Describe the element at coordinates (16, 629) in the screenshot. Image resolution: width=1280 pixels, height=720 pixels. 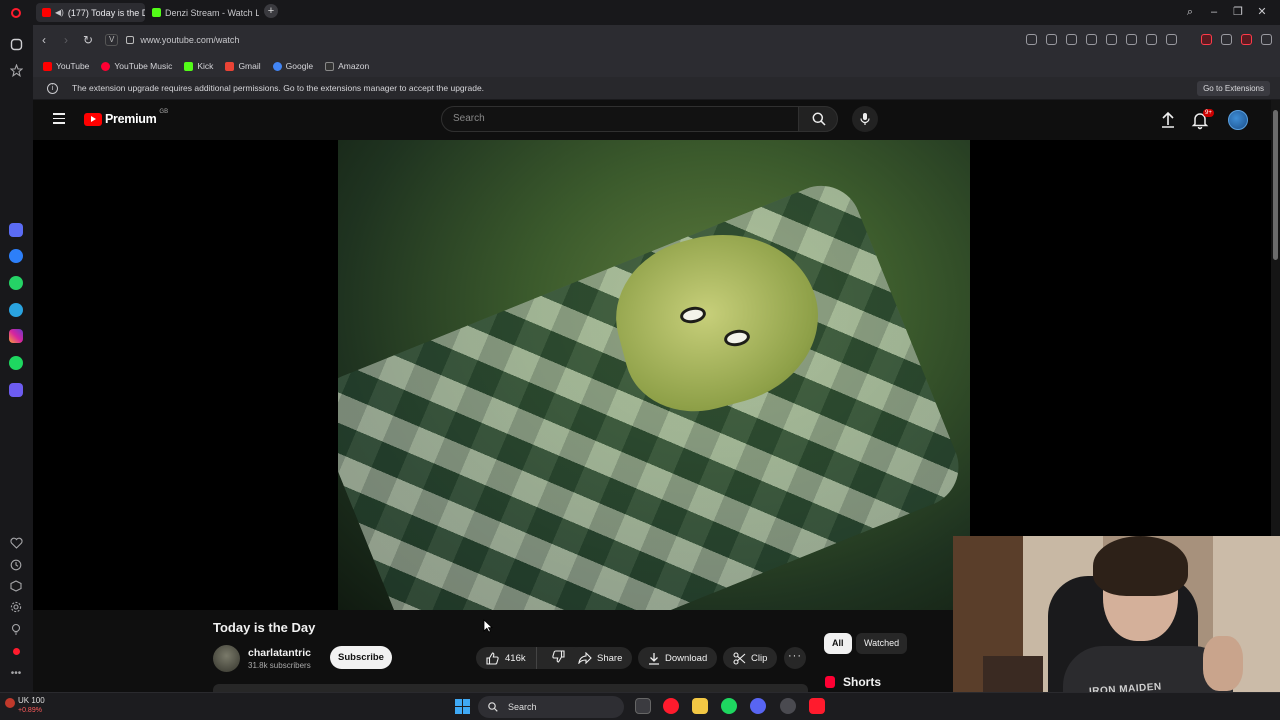
I see `lightbulb-icon` at that location.